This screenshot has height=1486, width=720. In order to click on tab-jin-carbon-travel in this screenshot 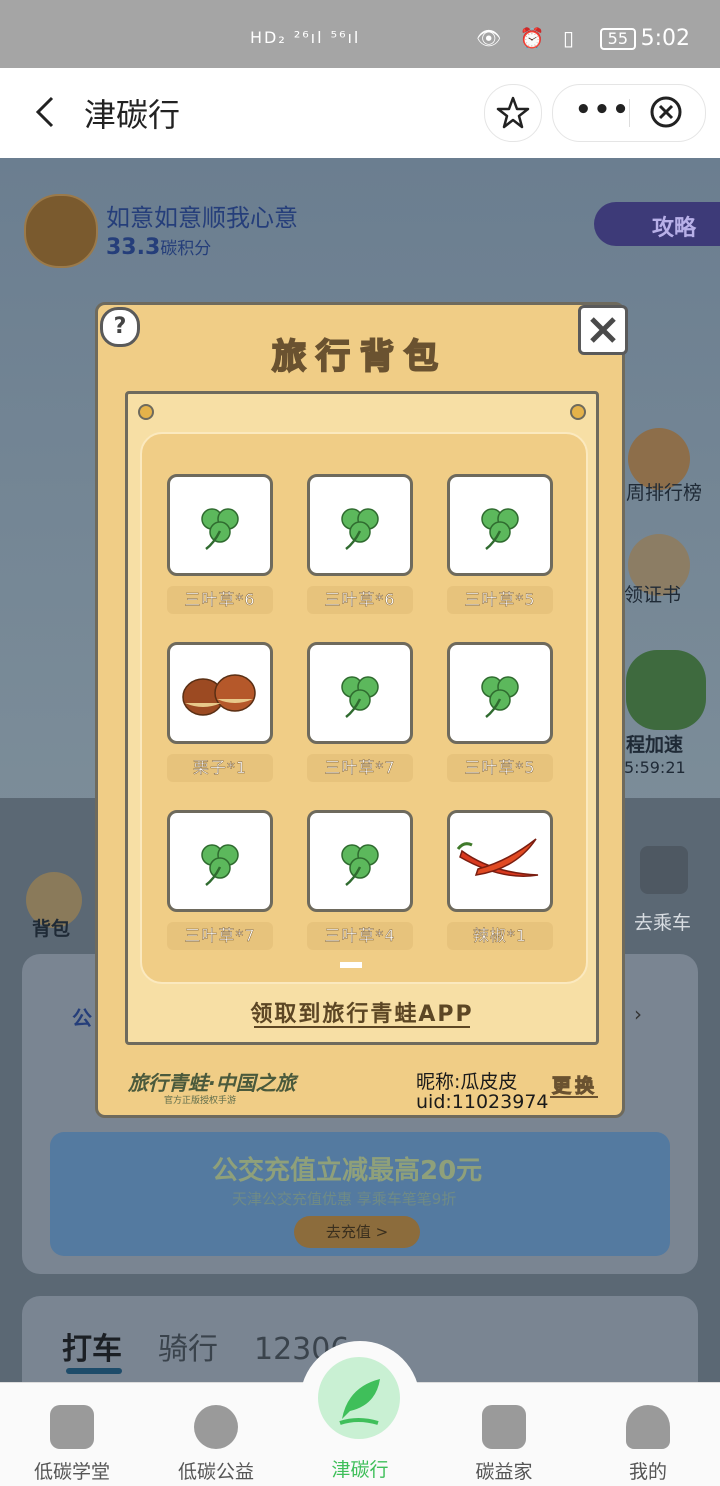, I will do `click(360, 1401)`.